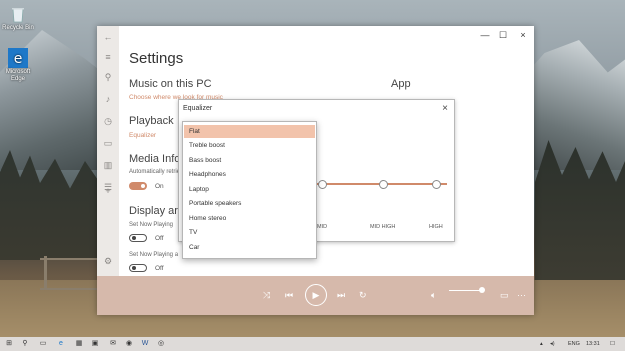 The height and width of the screenshot is (351, 625). I want to click on set-now-playing-1-toggle, so click(138, 238).